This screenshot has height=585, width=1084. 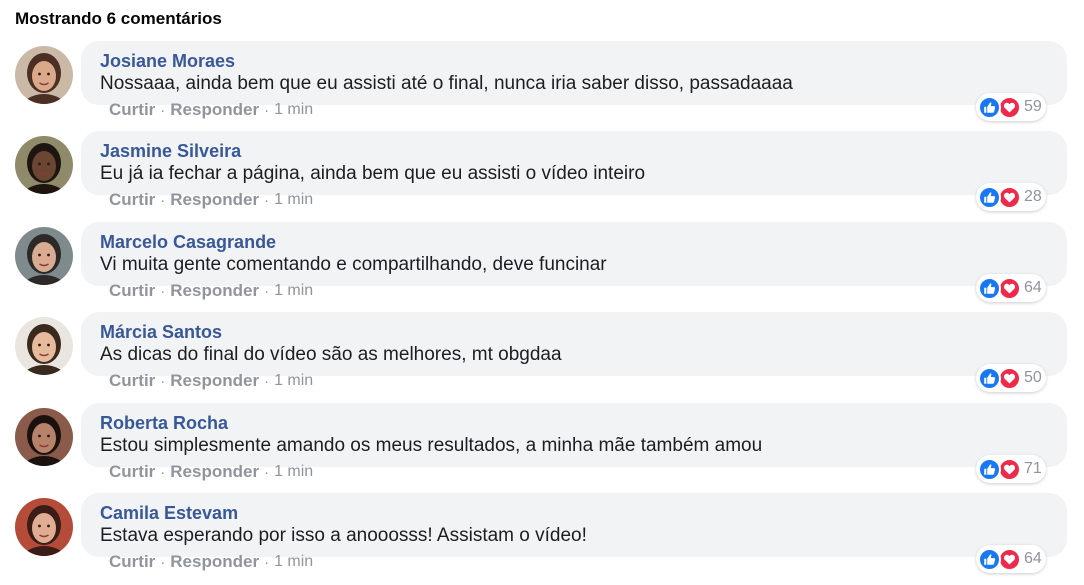 I want to click on reaction-count: 59, so click(x=1033, y=106).